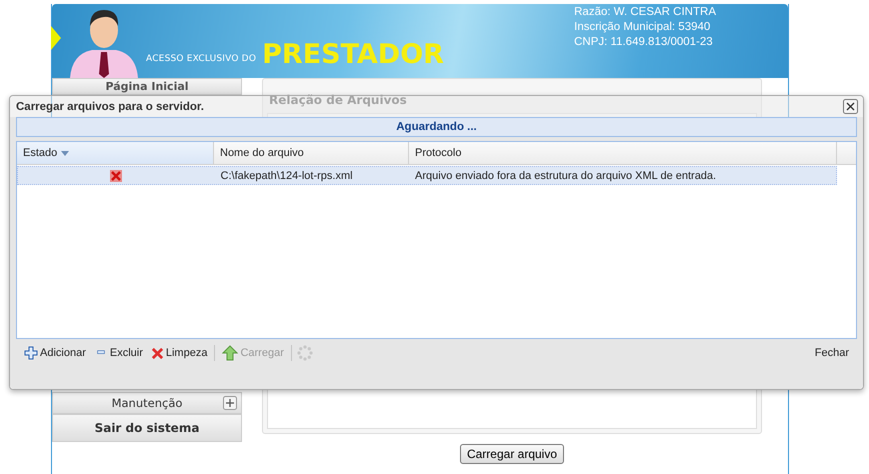 The image size is (869, 474). Describe the element at coordinates (179, 353) in the screenshot. I see `clear-button: Limpeza` at that location.